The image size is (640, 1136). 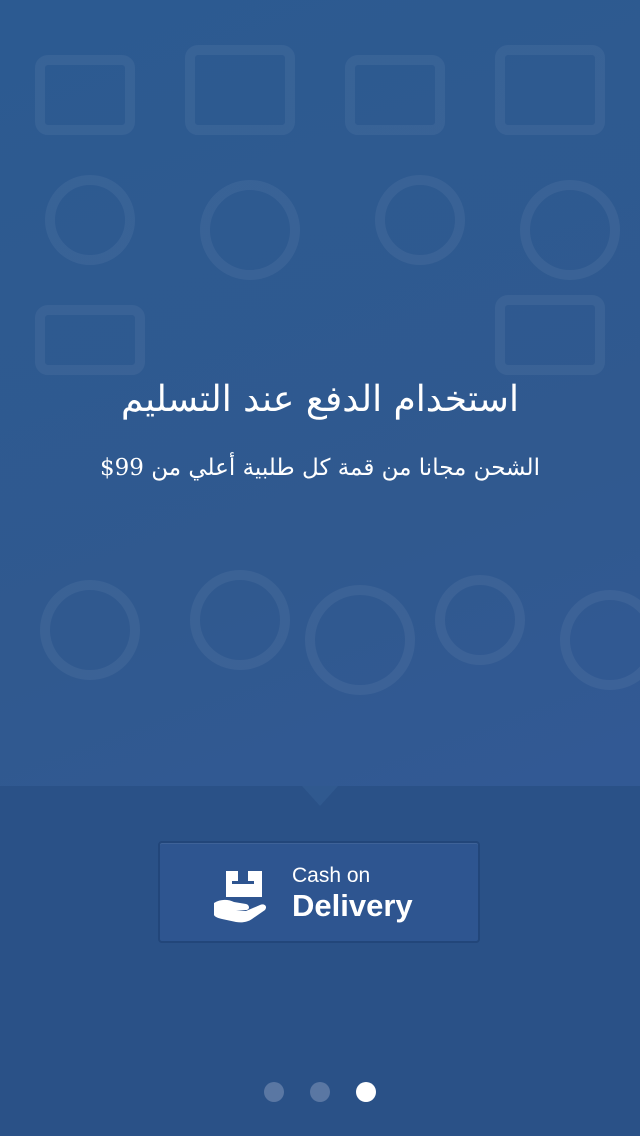 I want to click on panel-notch, so click(x=320, y=796).